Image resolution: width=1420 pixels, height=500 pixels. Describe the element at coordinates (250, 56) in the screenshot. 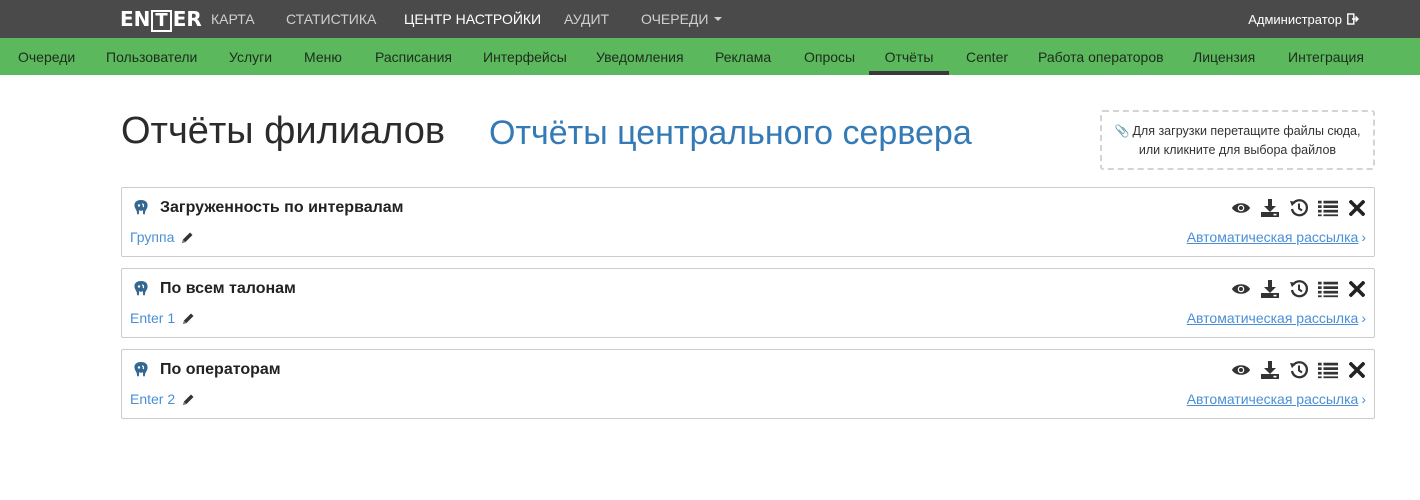

I see `subnav-item-services: Услуги` at that location.